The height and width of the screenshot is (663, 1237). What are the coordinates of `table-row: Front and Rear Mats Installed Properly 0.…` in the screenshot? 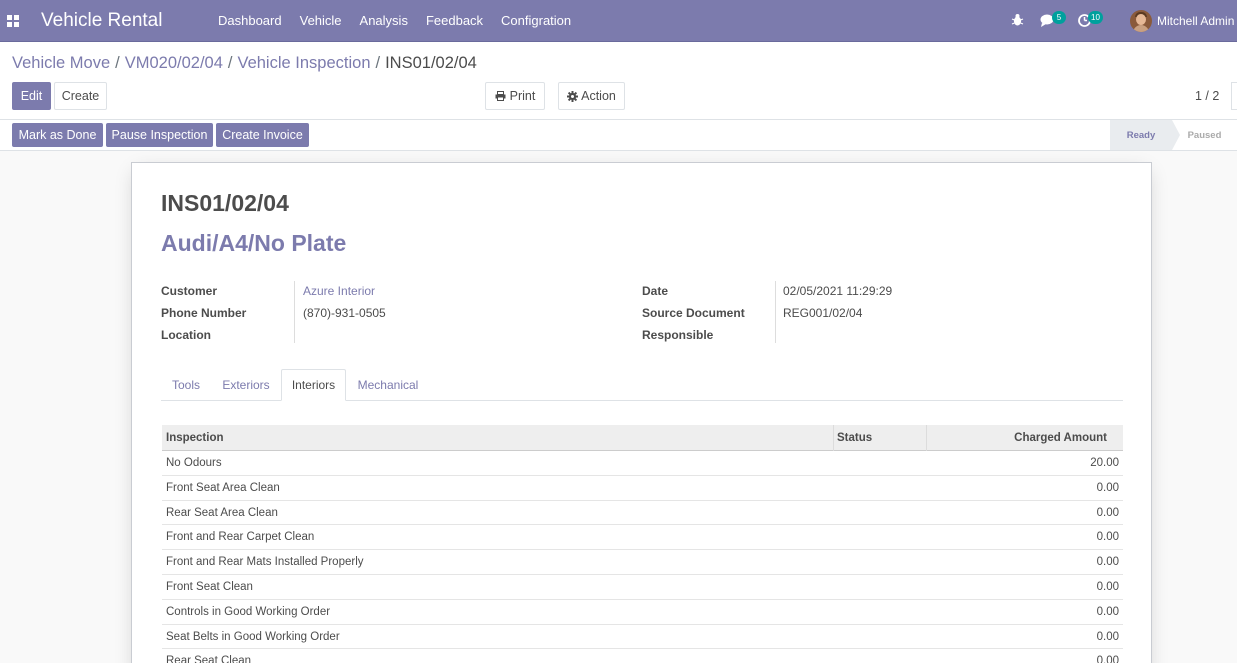 It's located at (642, 562).